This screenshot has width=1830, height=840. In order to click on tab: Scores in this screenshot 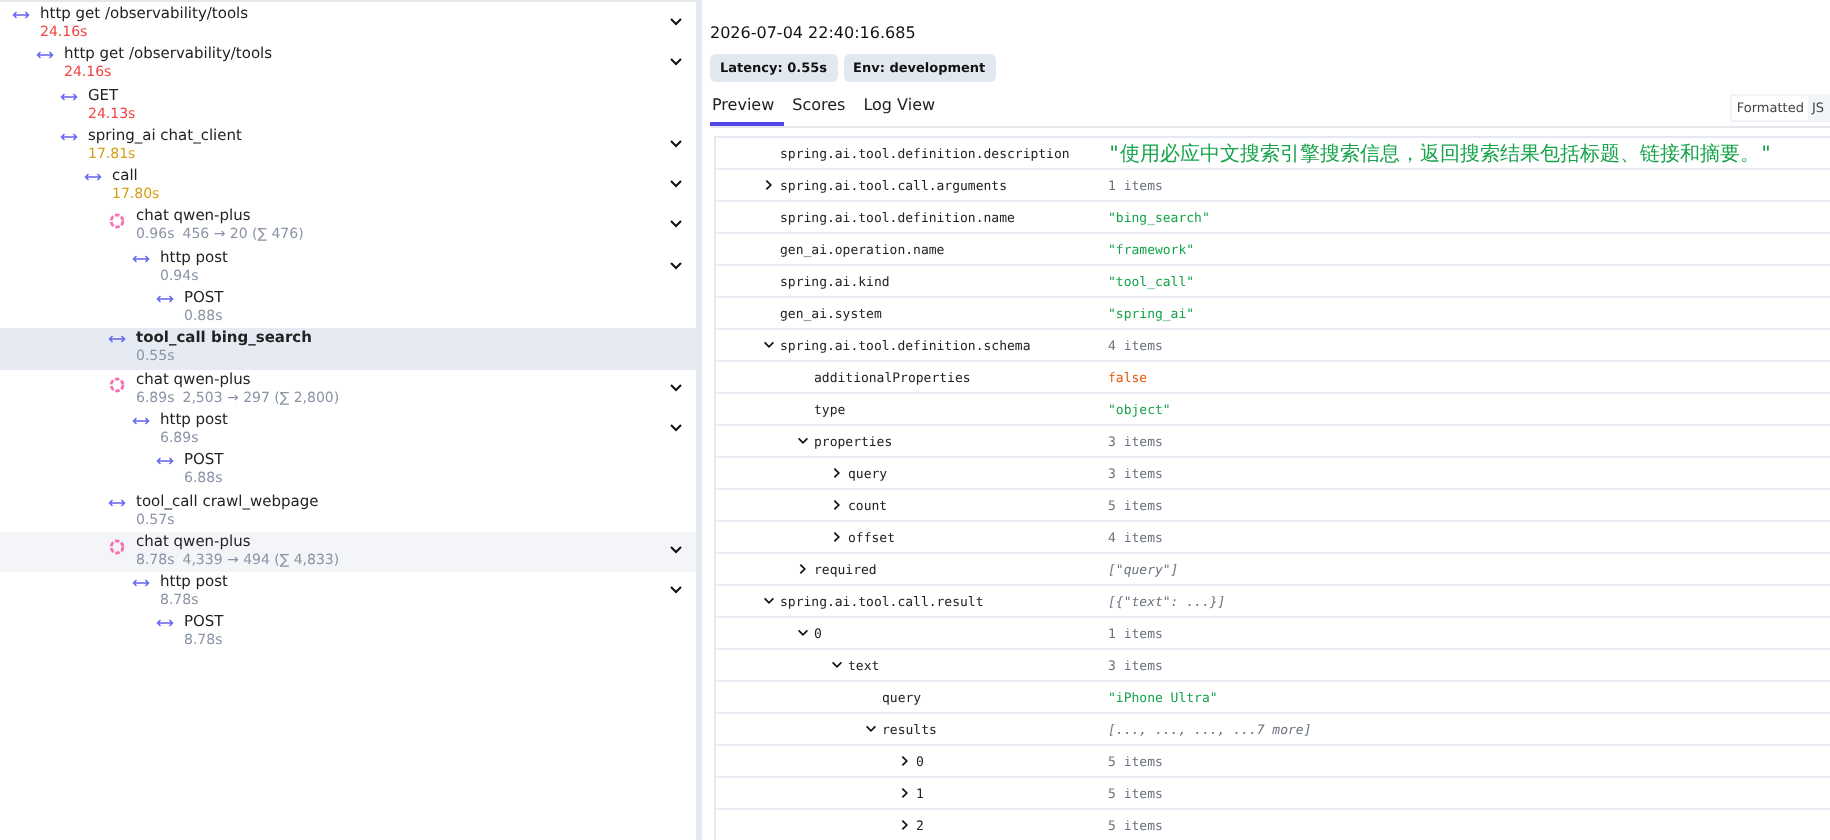, I will do `click(823, 108)`.